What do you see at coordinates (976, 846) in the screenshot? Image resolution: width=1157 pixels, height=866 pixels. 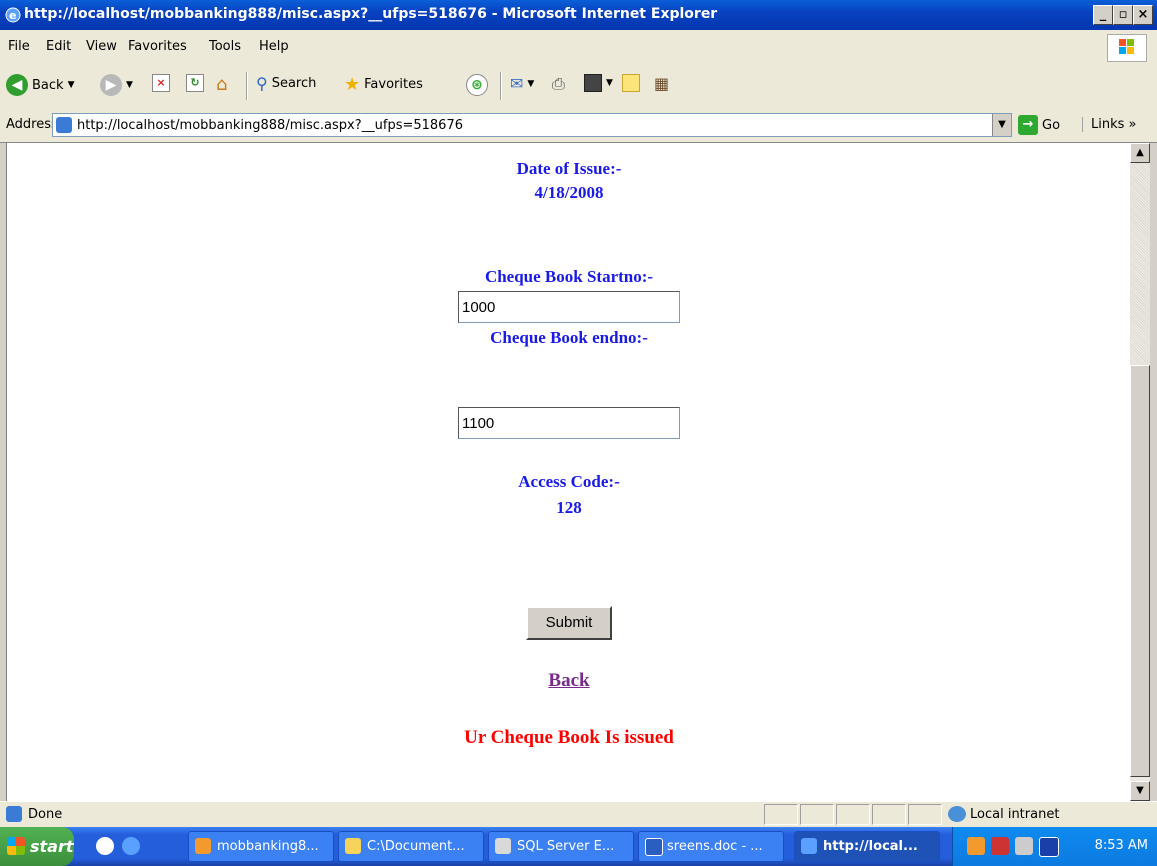 I see `tray-app-icon` at bounding box center [976, 846].